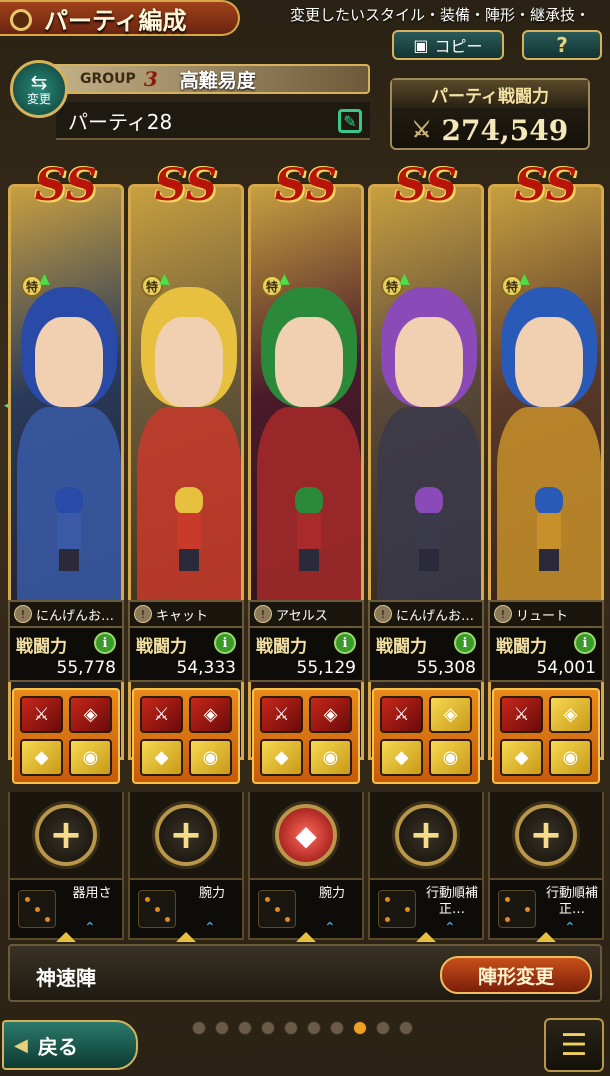 The image size is (610, 1076). What do you see at coordinates (120, 121) in the screenshot?
I see `party-name-text: パーティ28` at bounding box center [120, 121].